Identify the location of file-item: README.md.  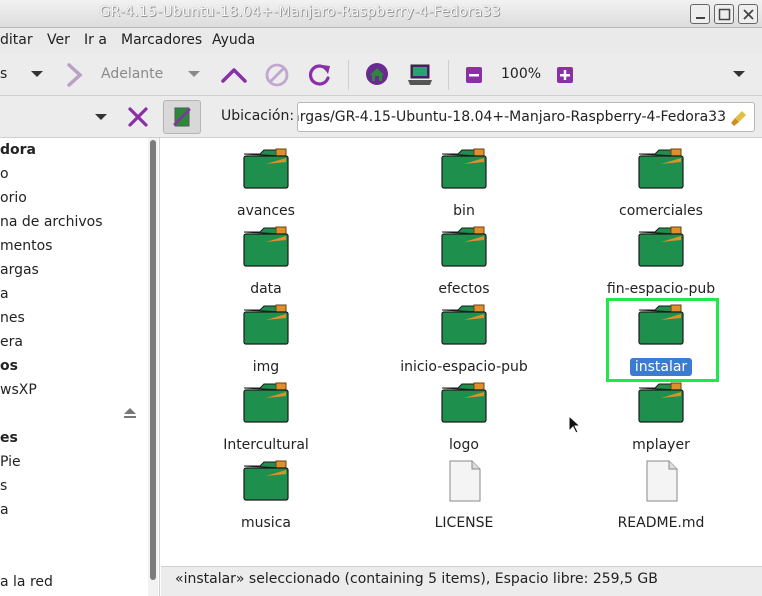
(661, 496).